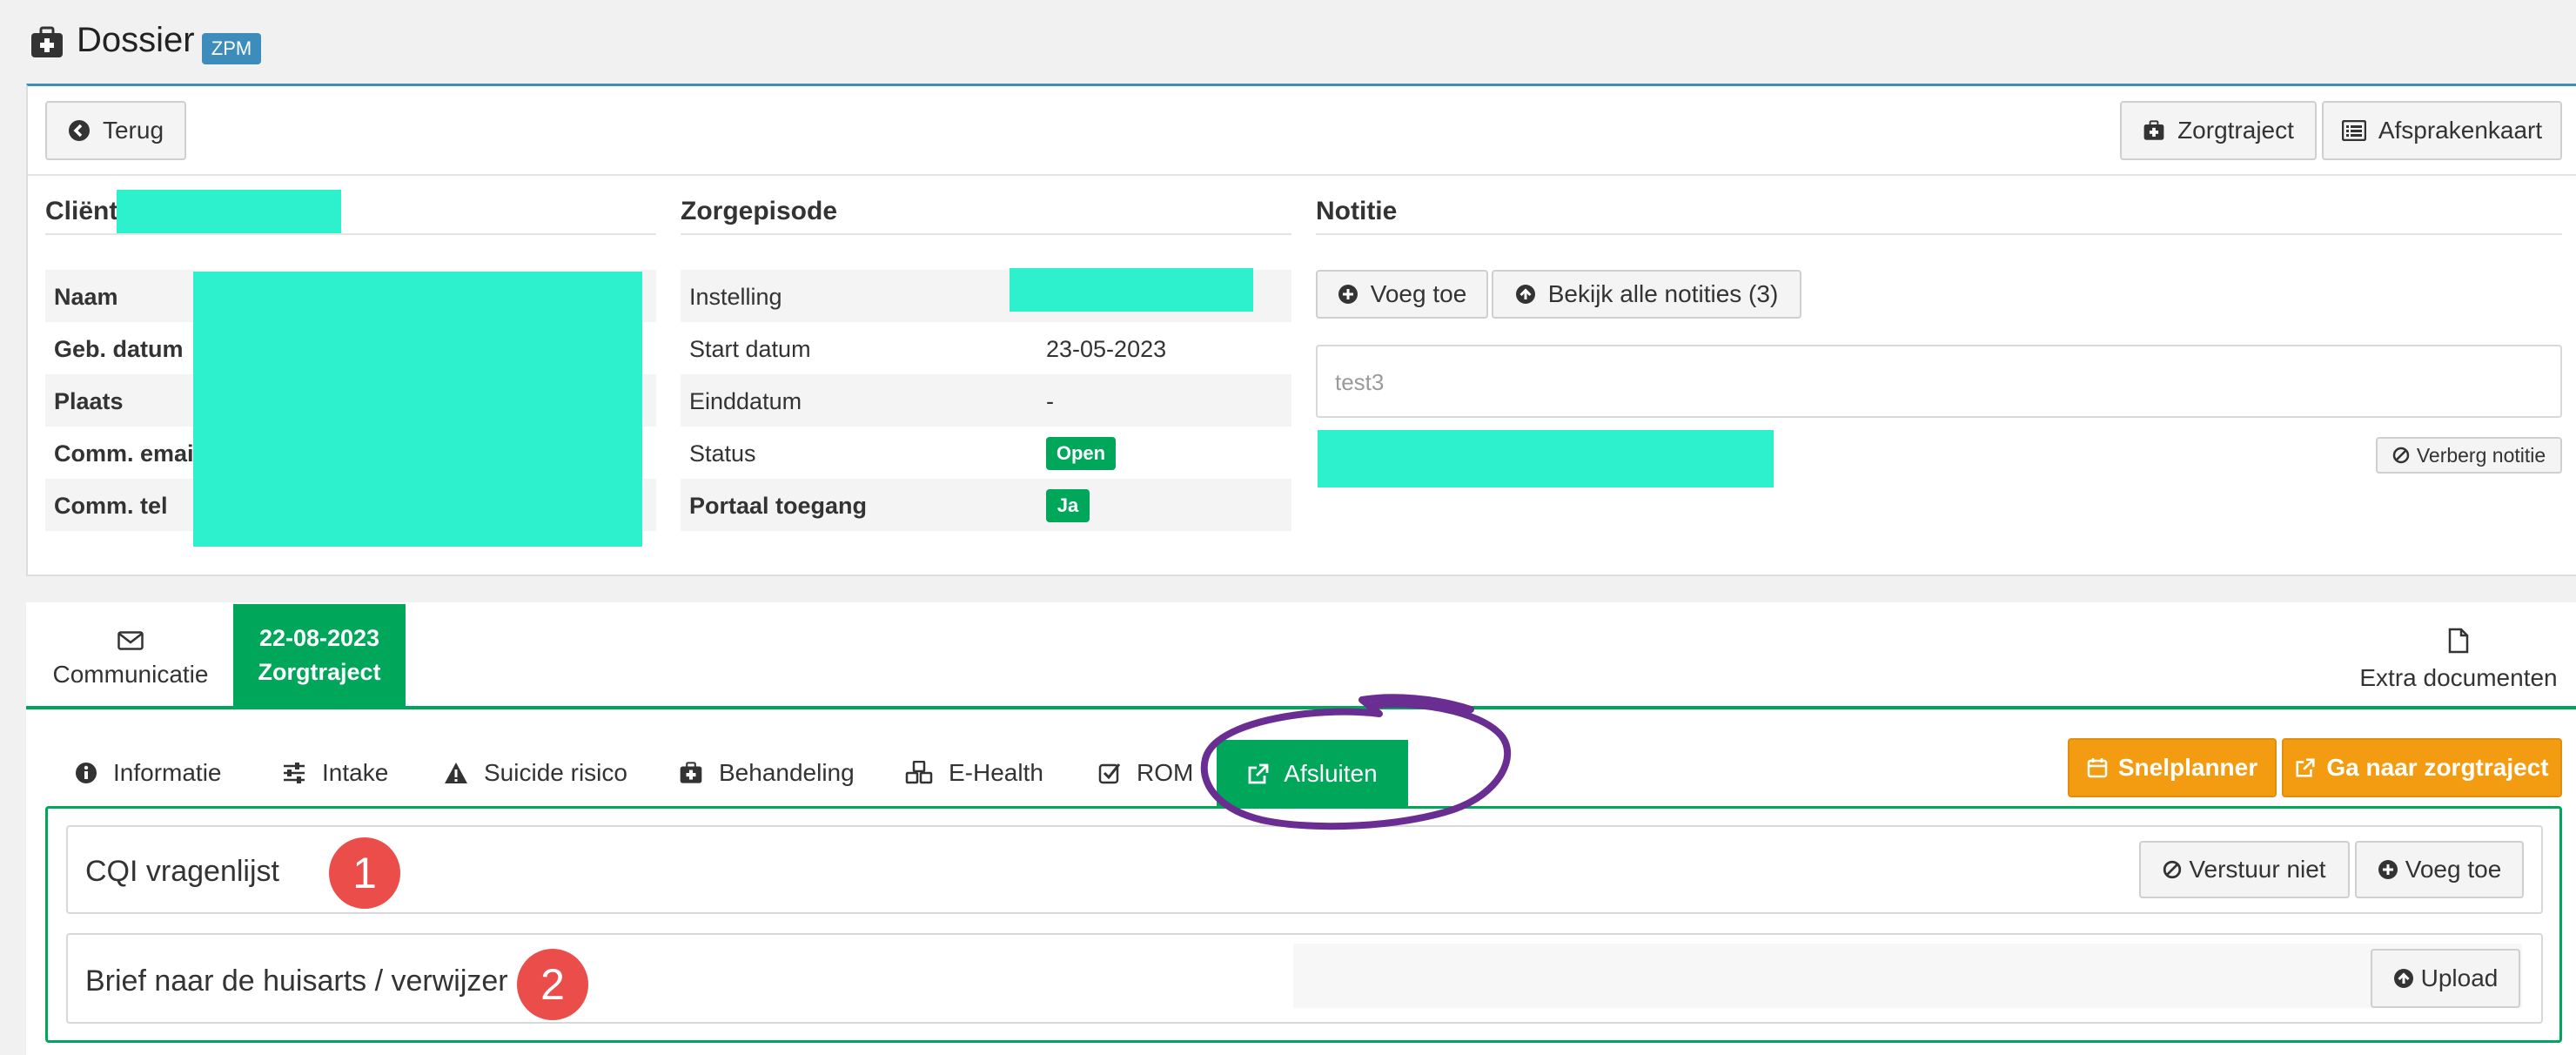 Image resolution: width=2576 pixels, height=1055 pixels. What do you see at coordinates (86, 297) in the screenshot?
I see `client-field-label: Naam` at bounding box center [86, 297].